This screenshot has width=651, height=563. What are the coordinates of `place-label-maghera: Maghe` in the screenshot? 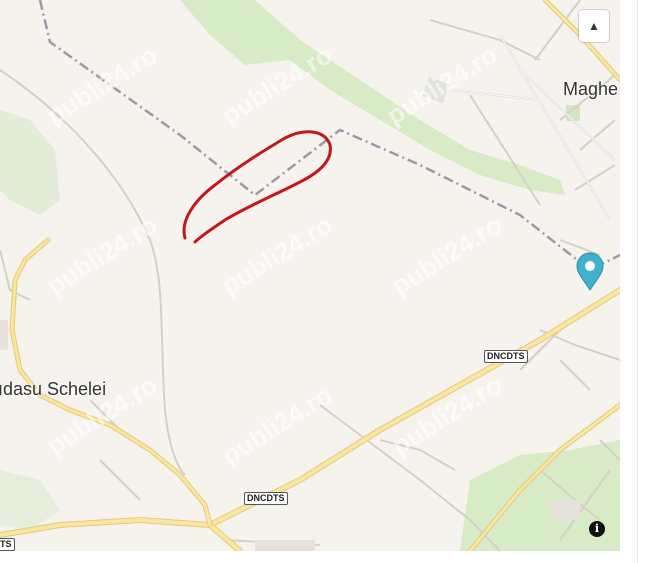 It's located at (591, 89).